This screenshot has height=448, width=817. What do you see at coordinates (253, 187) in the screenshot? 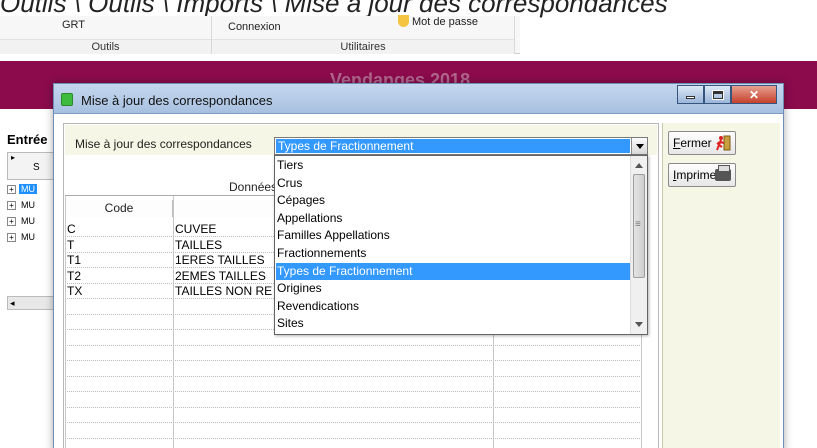
I see `grid-title: Données` at bounding box center [253, 187].